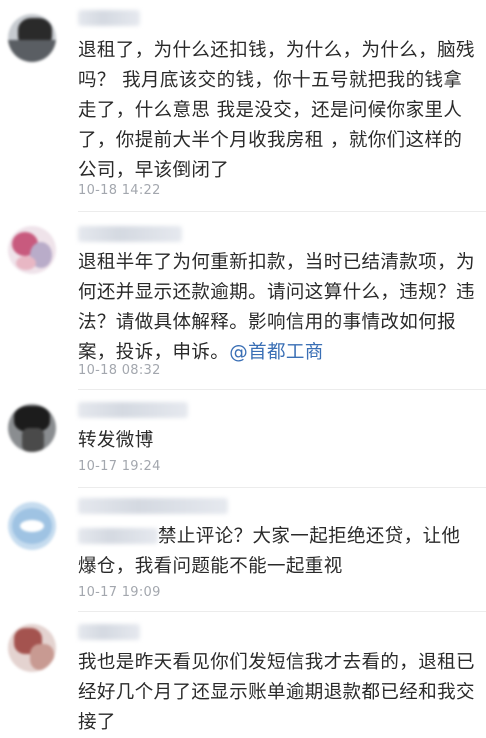 The width and height of the screenshot is (486, 738). What do you see at coordinates (116, 440) in the screenshot?
I see `comment-text: 转发微博` at bounding box center [116, 440].